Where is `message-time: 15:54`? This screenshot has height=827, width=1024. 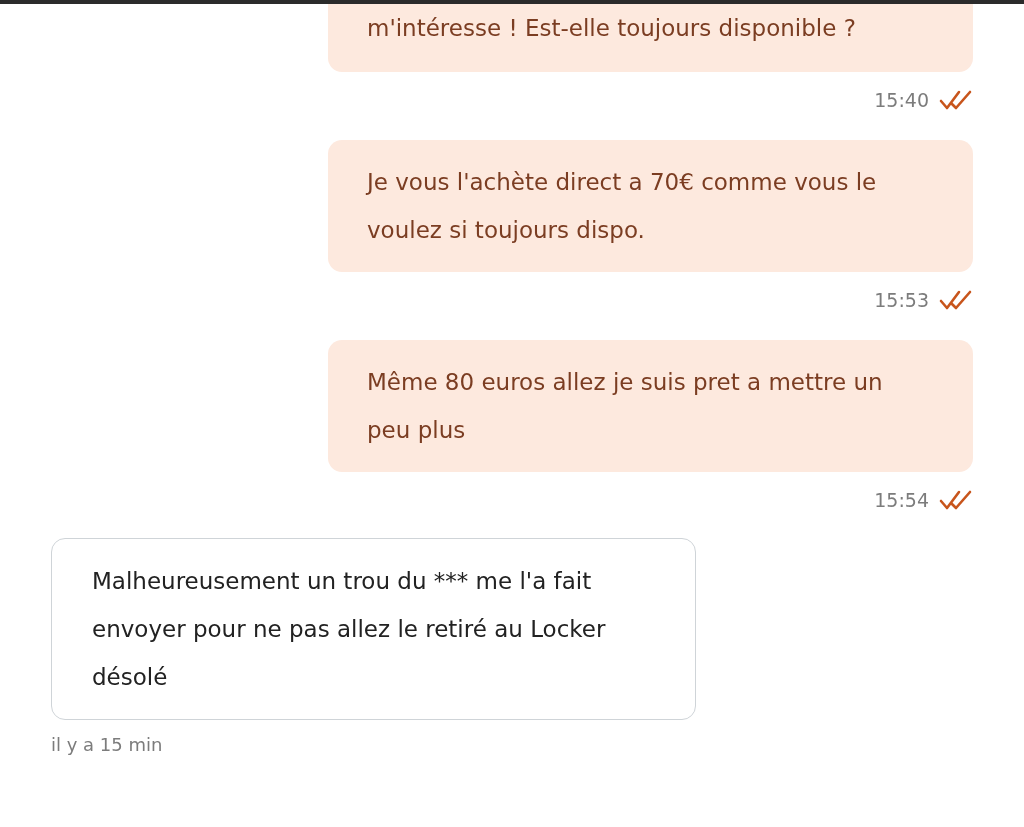
message-time: 15:54 is located at coordinates (901, 500).